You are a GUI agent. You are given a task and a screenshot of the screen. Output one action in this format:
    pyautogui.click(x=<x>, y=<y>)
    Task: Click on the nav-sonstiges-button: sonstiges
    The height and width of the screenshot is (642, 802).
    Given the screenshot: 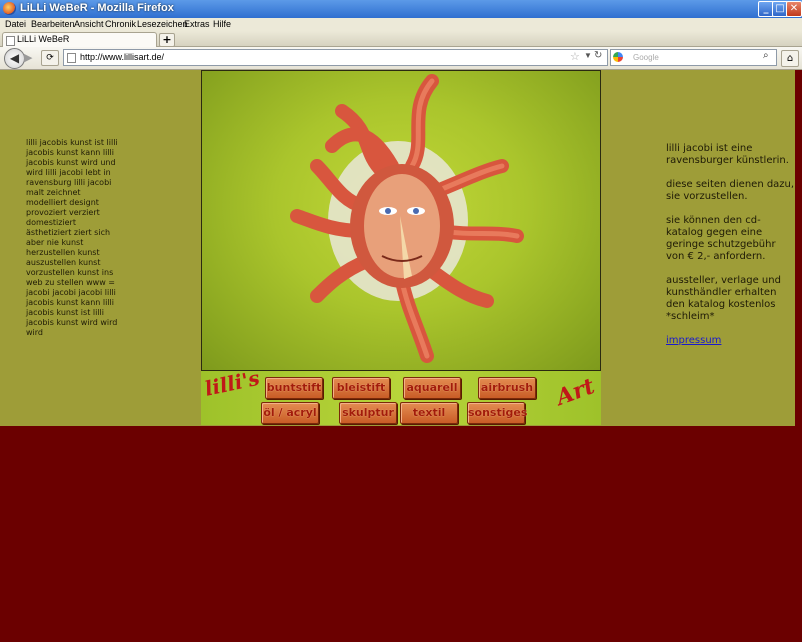 What is the action you would take?
    pyautogui.click(x=497, y=413)
    